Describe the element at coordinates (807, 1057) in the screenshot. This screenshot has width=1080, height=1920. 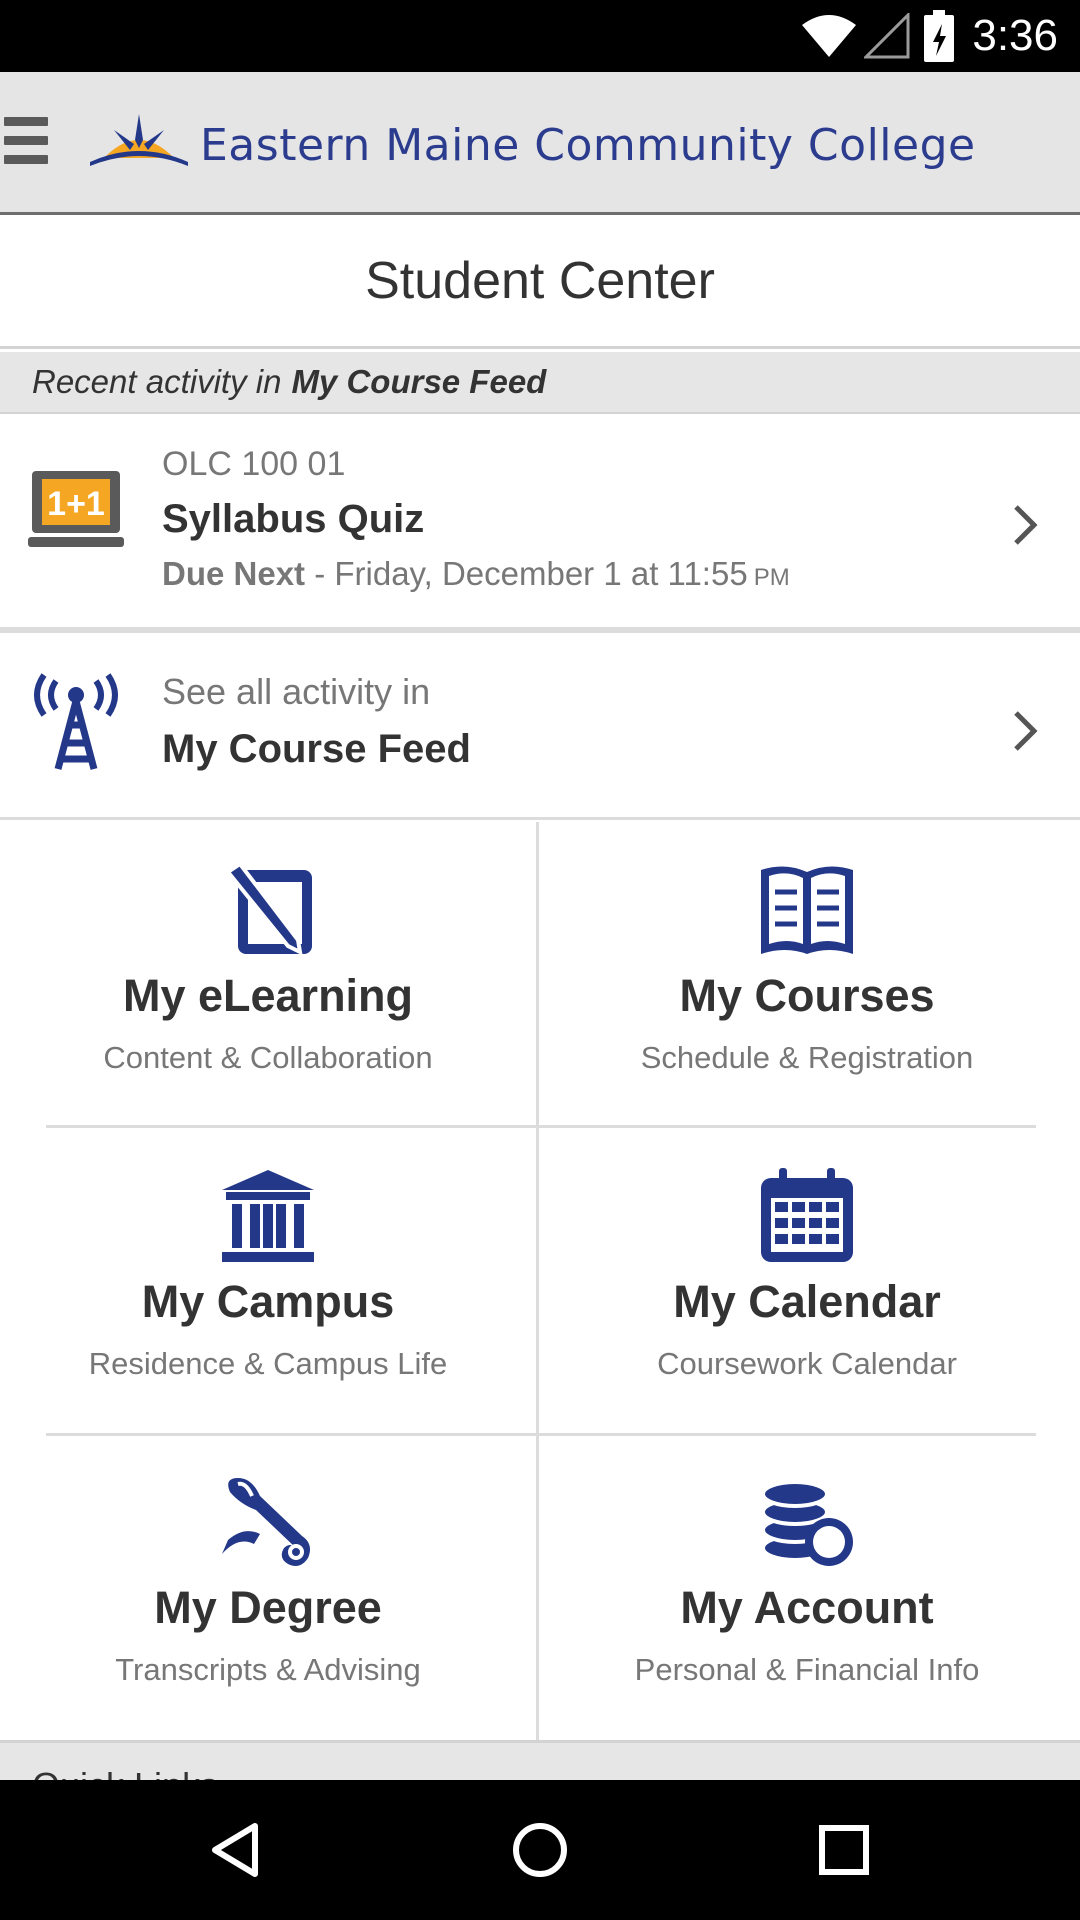
I see `tile-subtitle: Schedule & Registration` at that location.